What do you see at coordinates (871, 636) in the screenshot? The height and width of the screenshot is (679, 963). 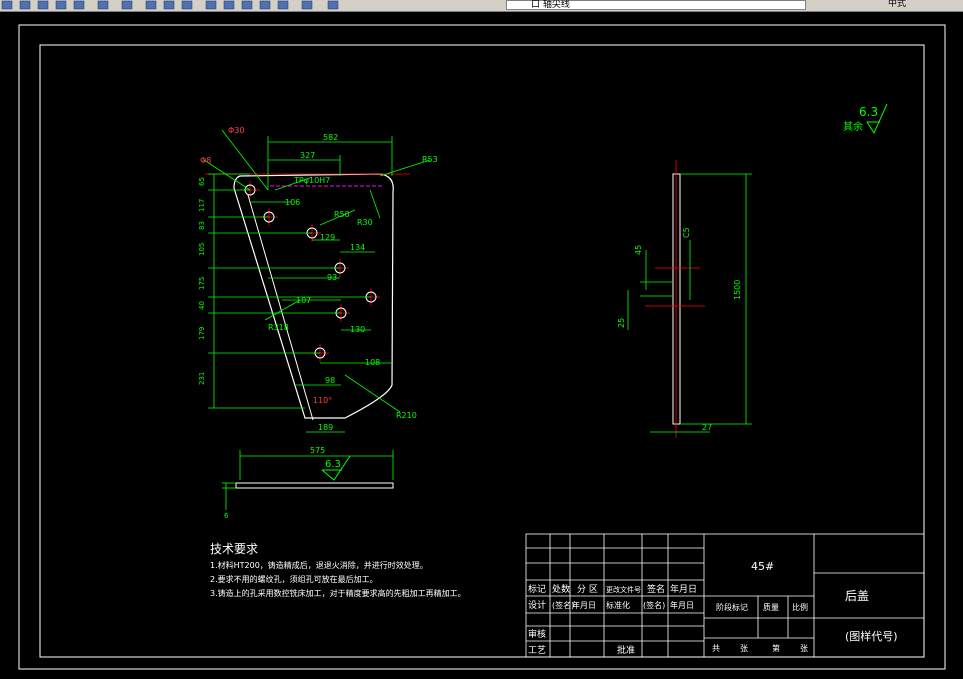 I see `svg-text: (图样代号)` at bounding box center [871, 636].